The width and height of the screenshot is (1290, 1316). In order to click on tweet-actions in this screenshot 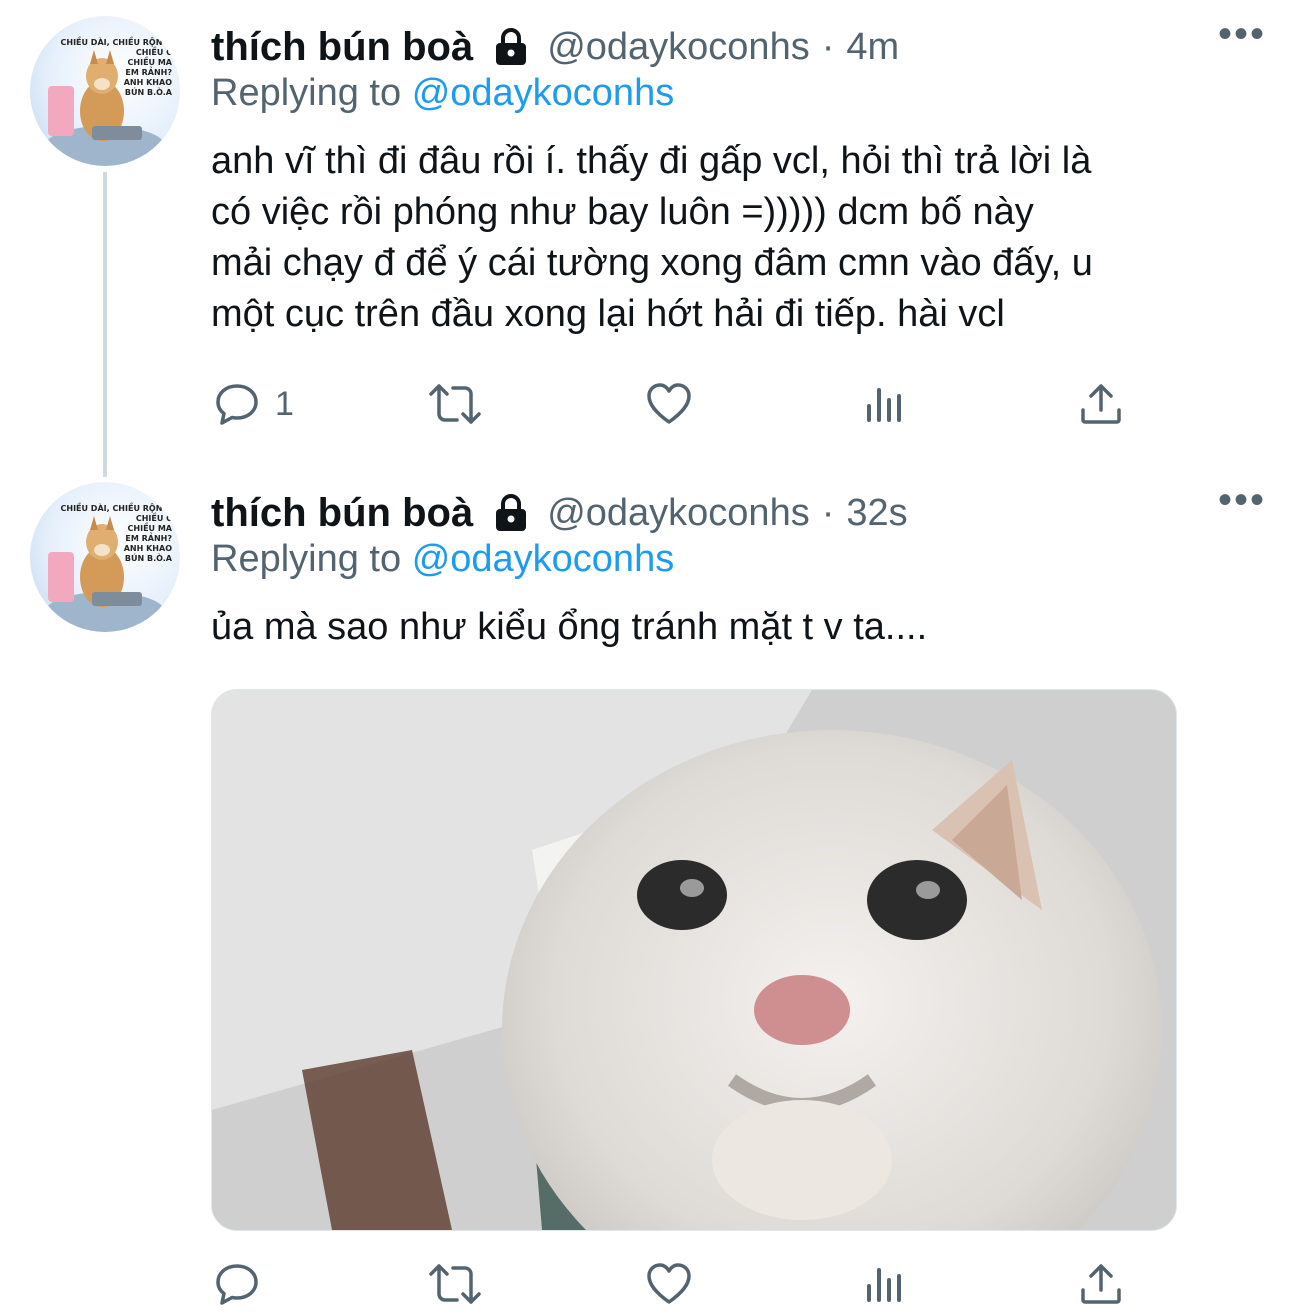, I will do `click(716, 1284)`.